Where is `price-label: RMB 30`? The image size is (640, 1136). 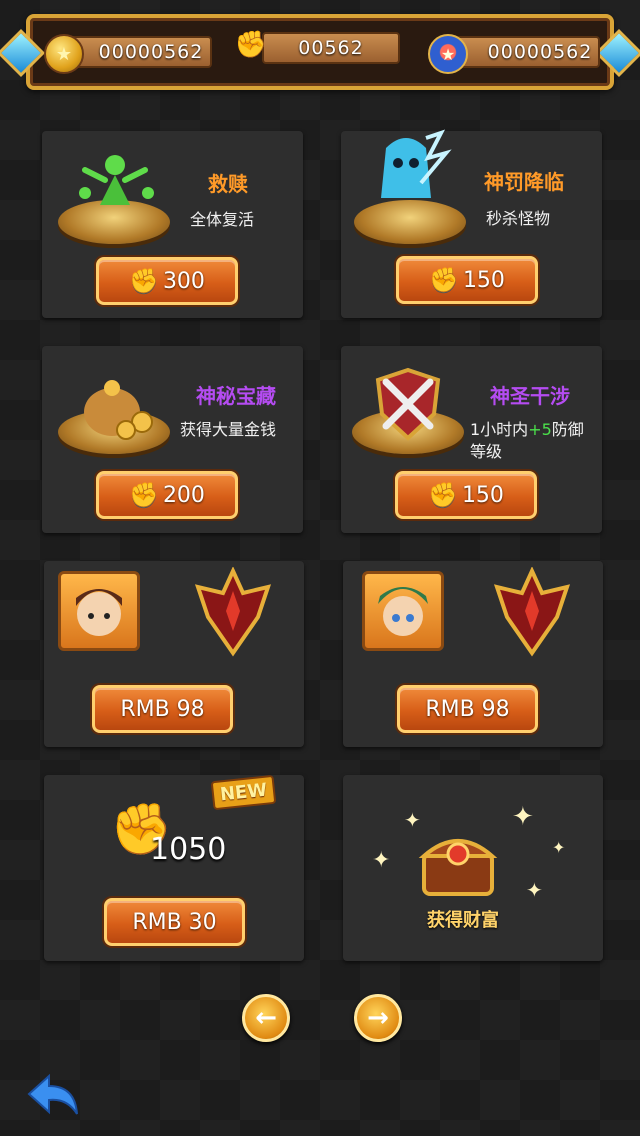
price-label: RMB 30 is located at coordinates (174, 922).